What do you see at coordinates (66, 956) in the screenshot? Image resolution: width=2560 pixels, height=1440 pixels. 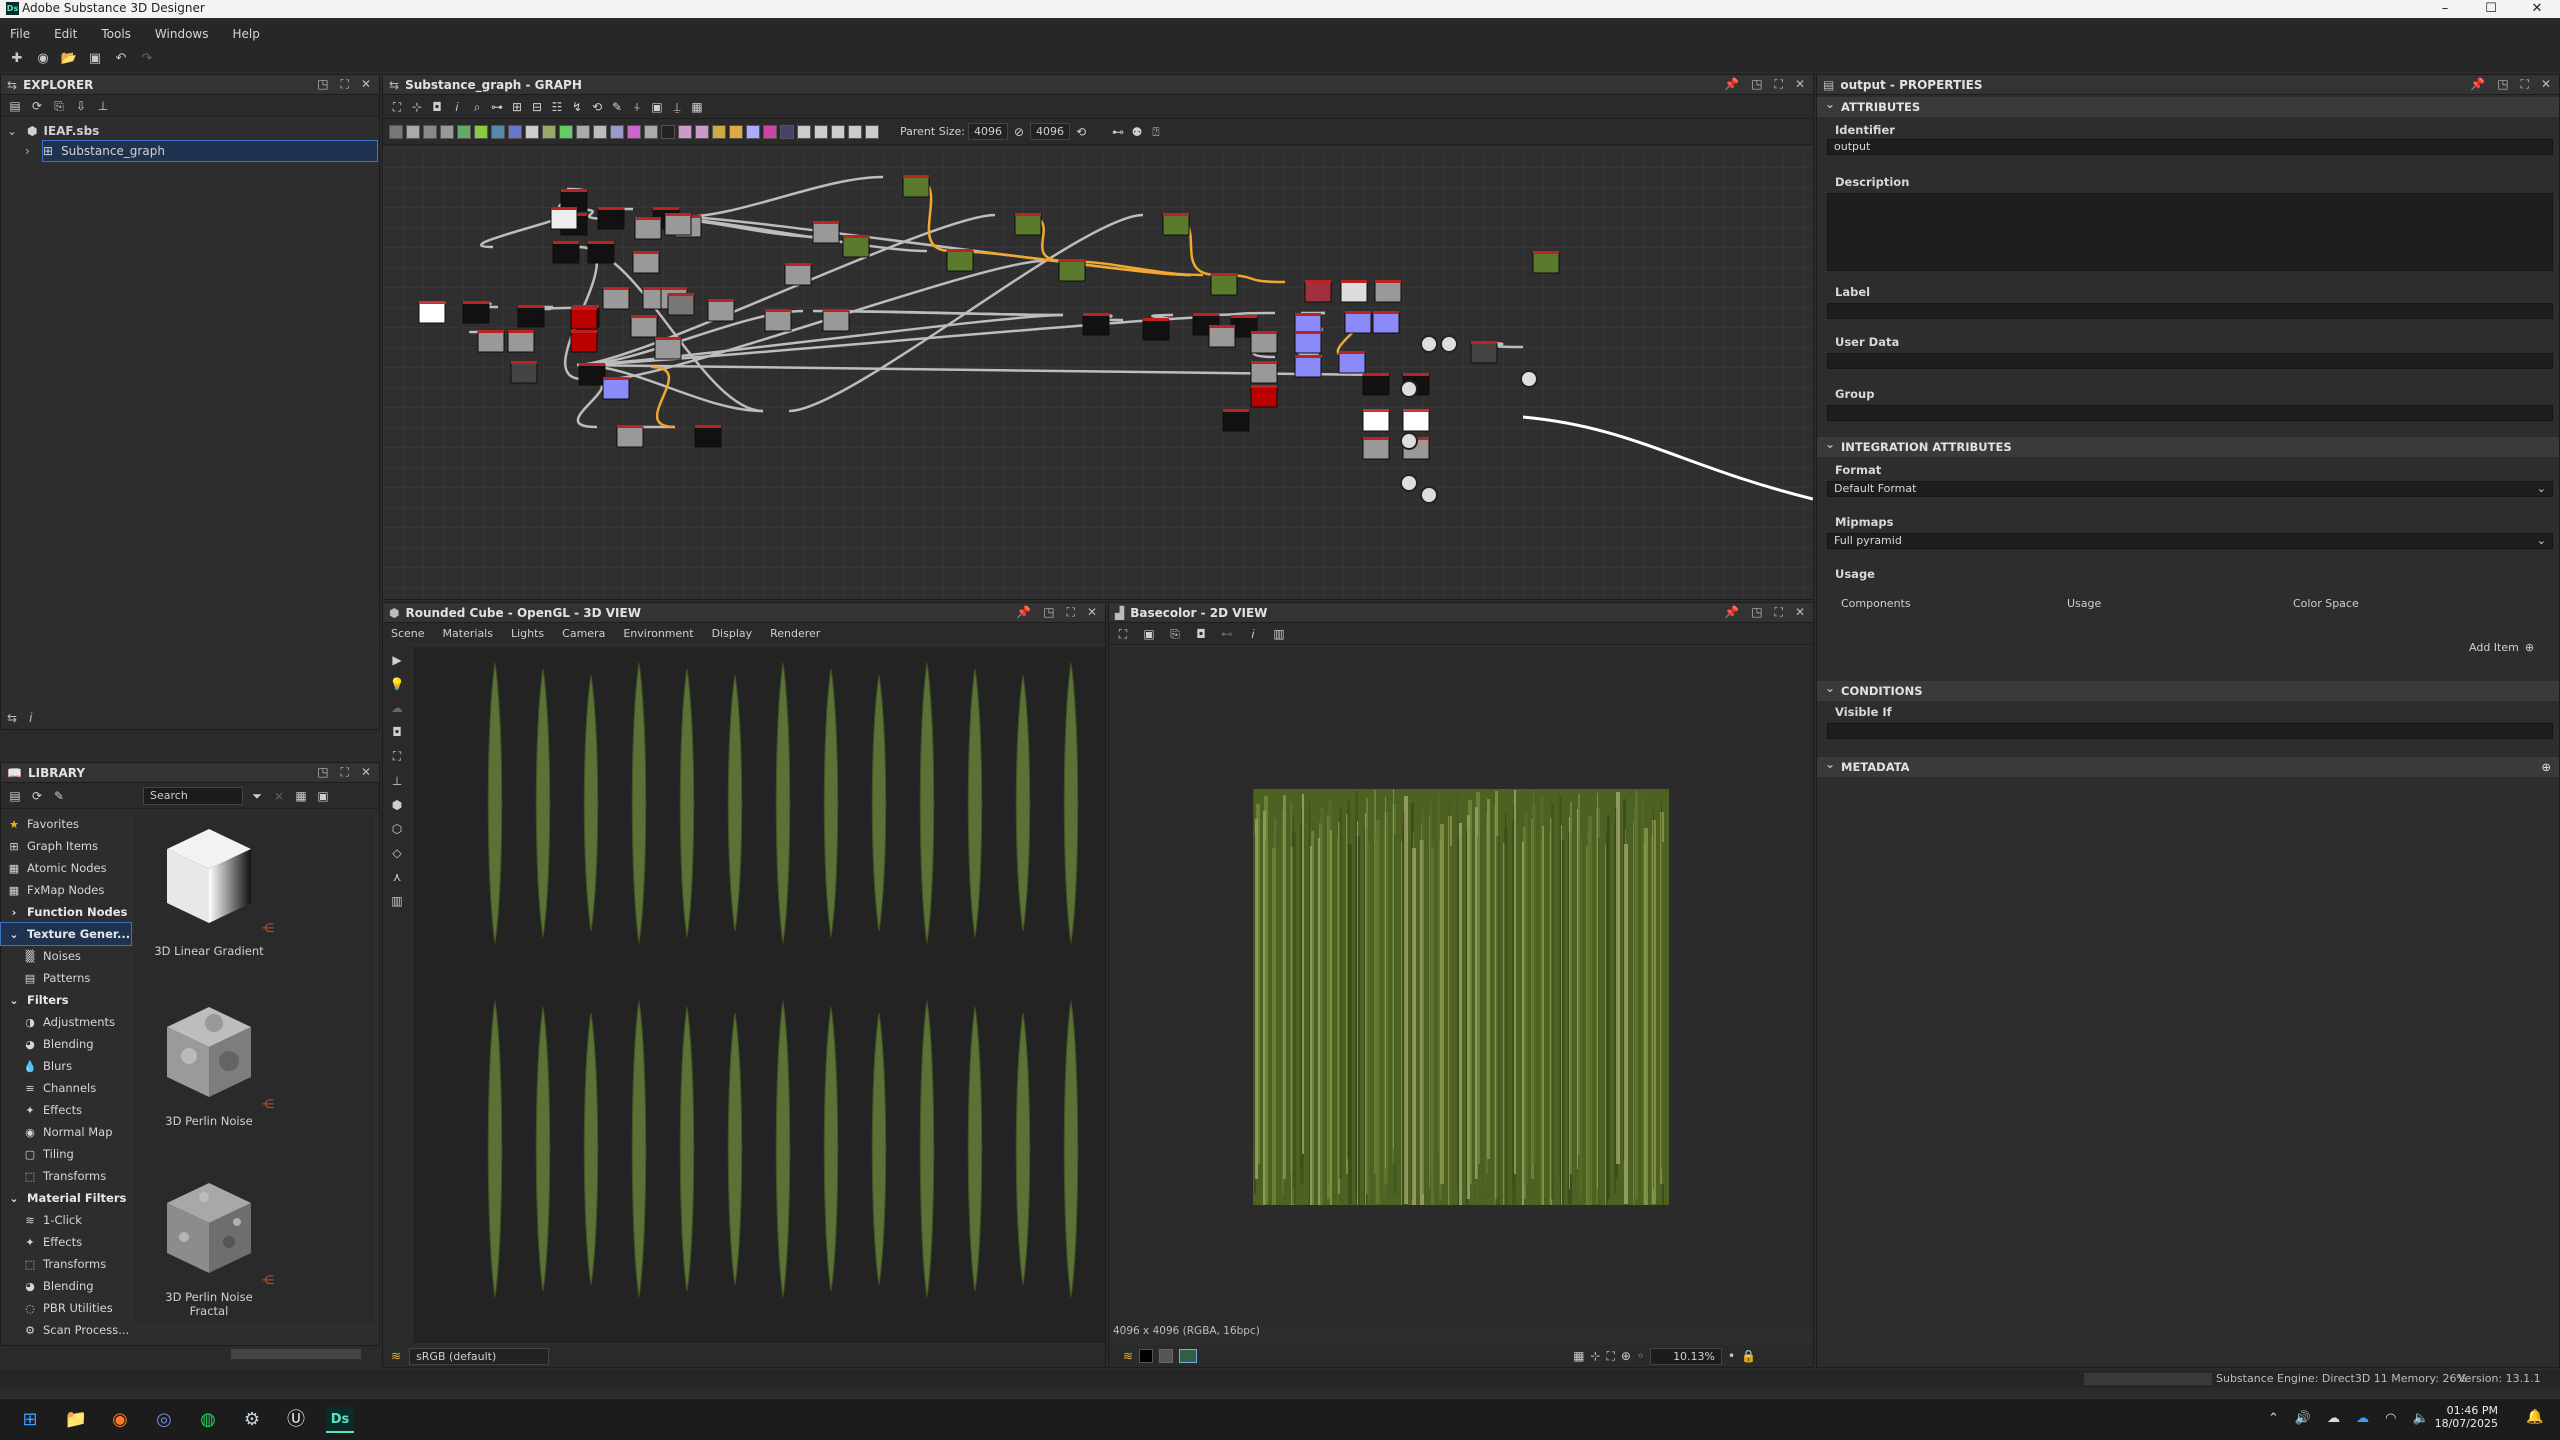 I see `library-category-item: ▒ Noises` at bounding box center [66, 956].